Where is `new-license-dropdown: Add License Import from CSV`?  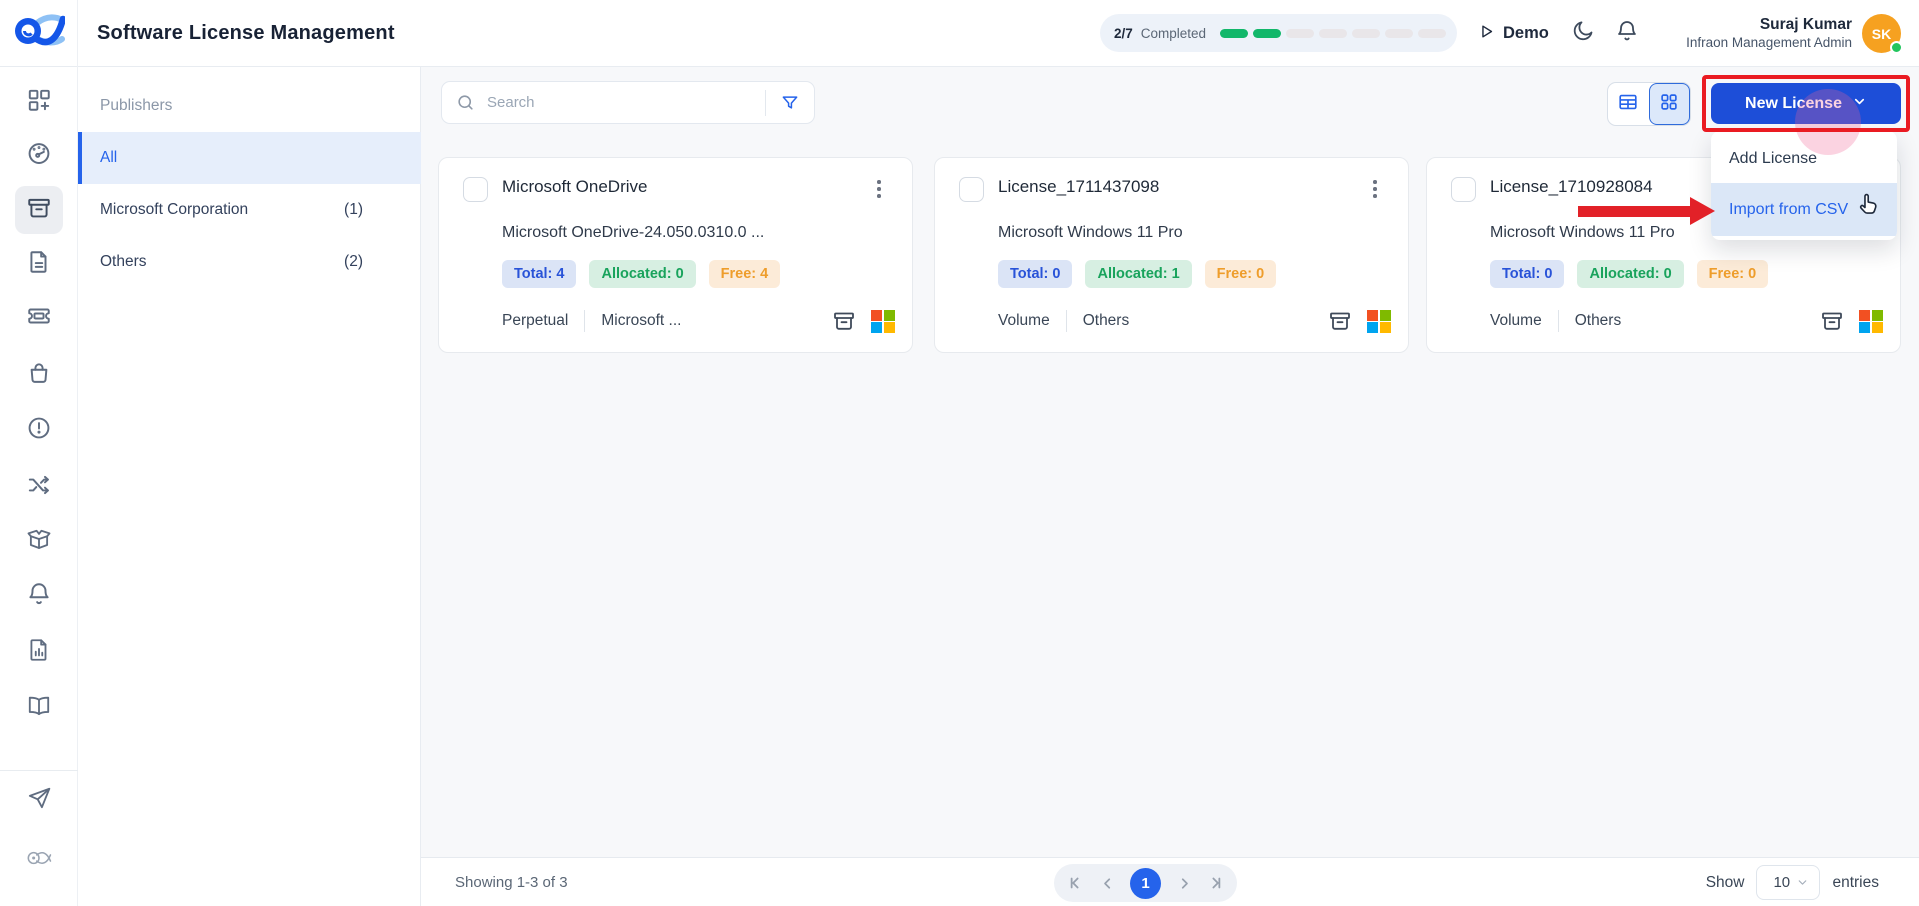 new-license-dropdown: Add License Import from CSV is located at coordinates (1804, 185).